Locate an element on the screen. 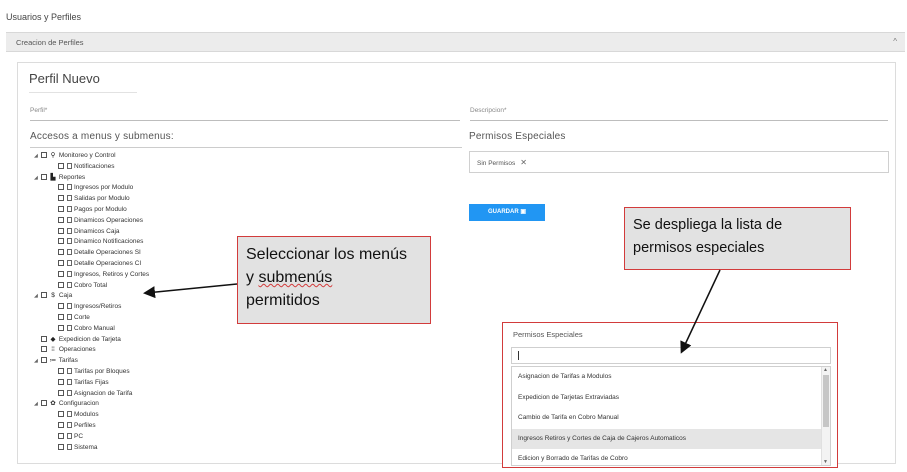  tree-submenu-item: Sistema is located at coordinates (77, 447).